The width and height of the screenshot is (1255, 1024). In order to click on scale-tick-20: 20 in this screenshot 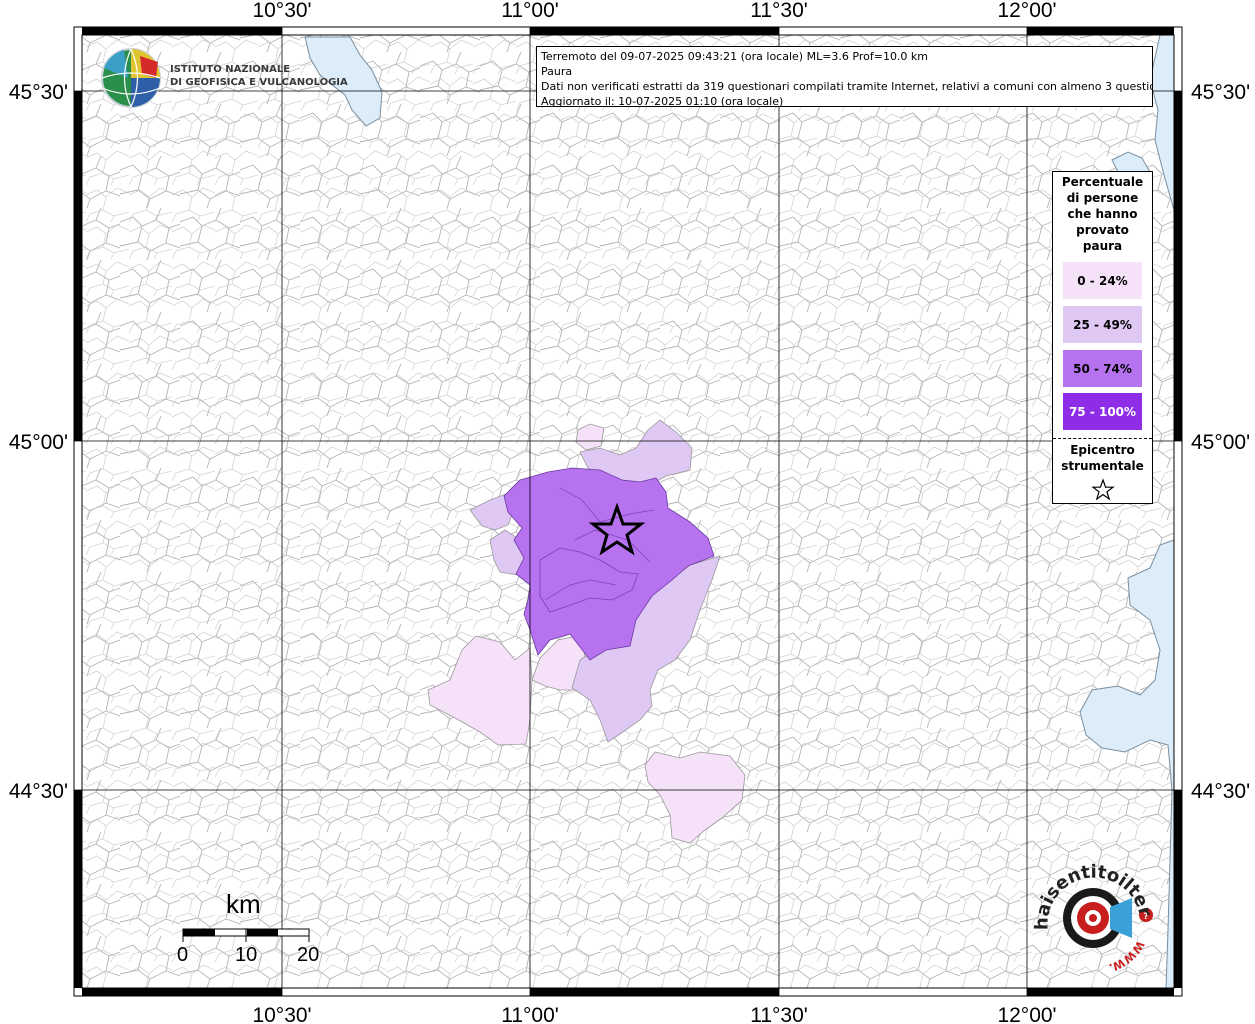, I will do `click(308, 955)`.